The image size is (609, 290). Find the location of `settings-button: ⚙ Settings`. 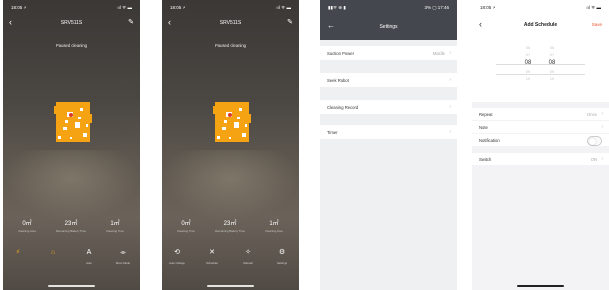

settings-button: ⚙ Settings is located at coordinates (282, 256).